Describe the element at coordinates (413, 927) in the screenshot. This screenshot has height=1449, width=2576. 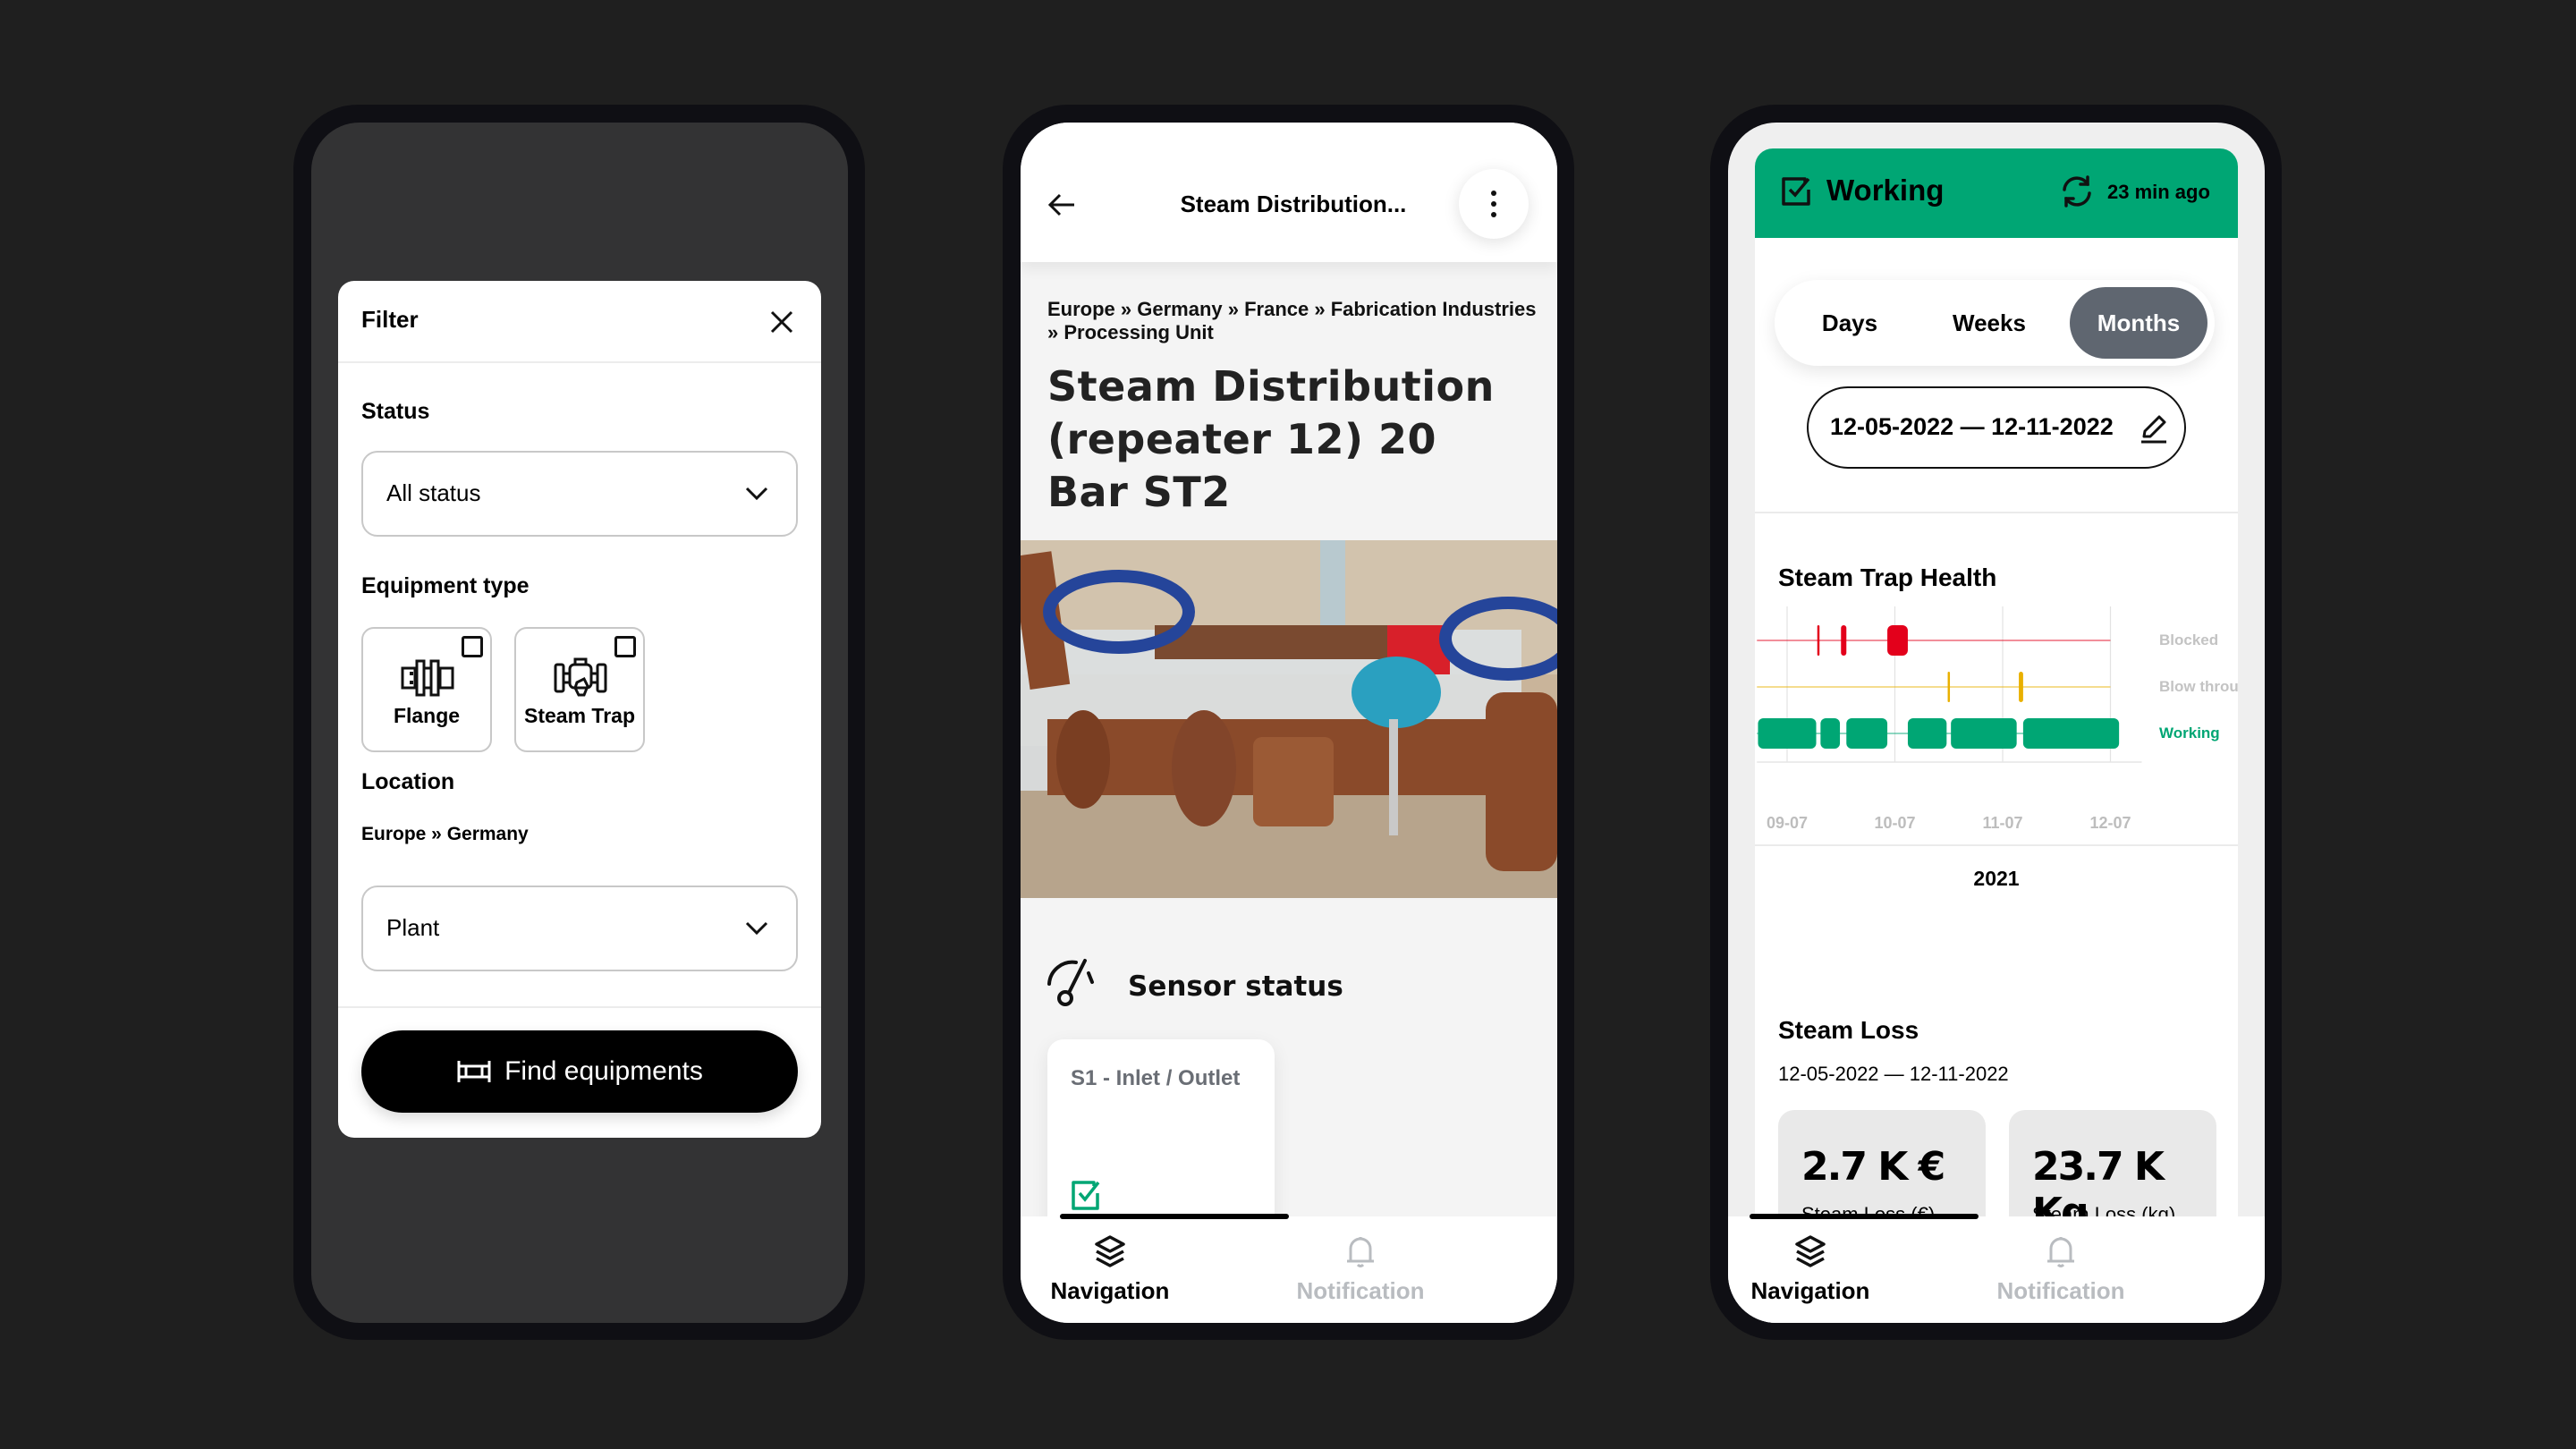
I see `location-select-value: Plant` at that location.